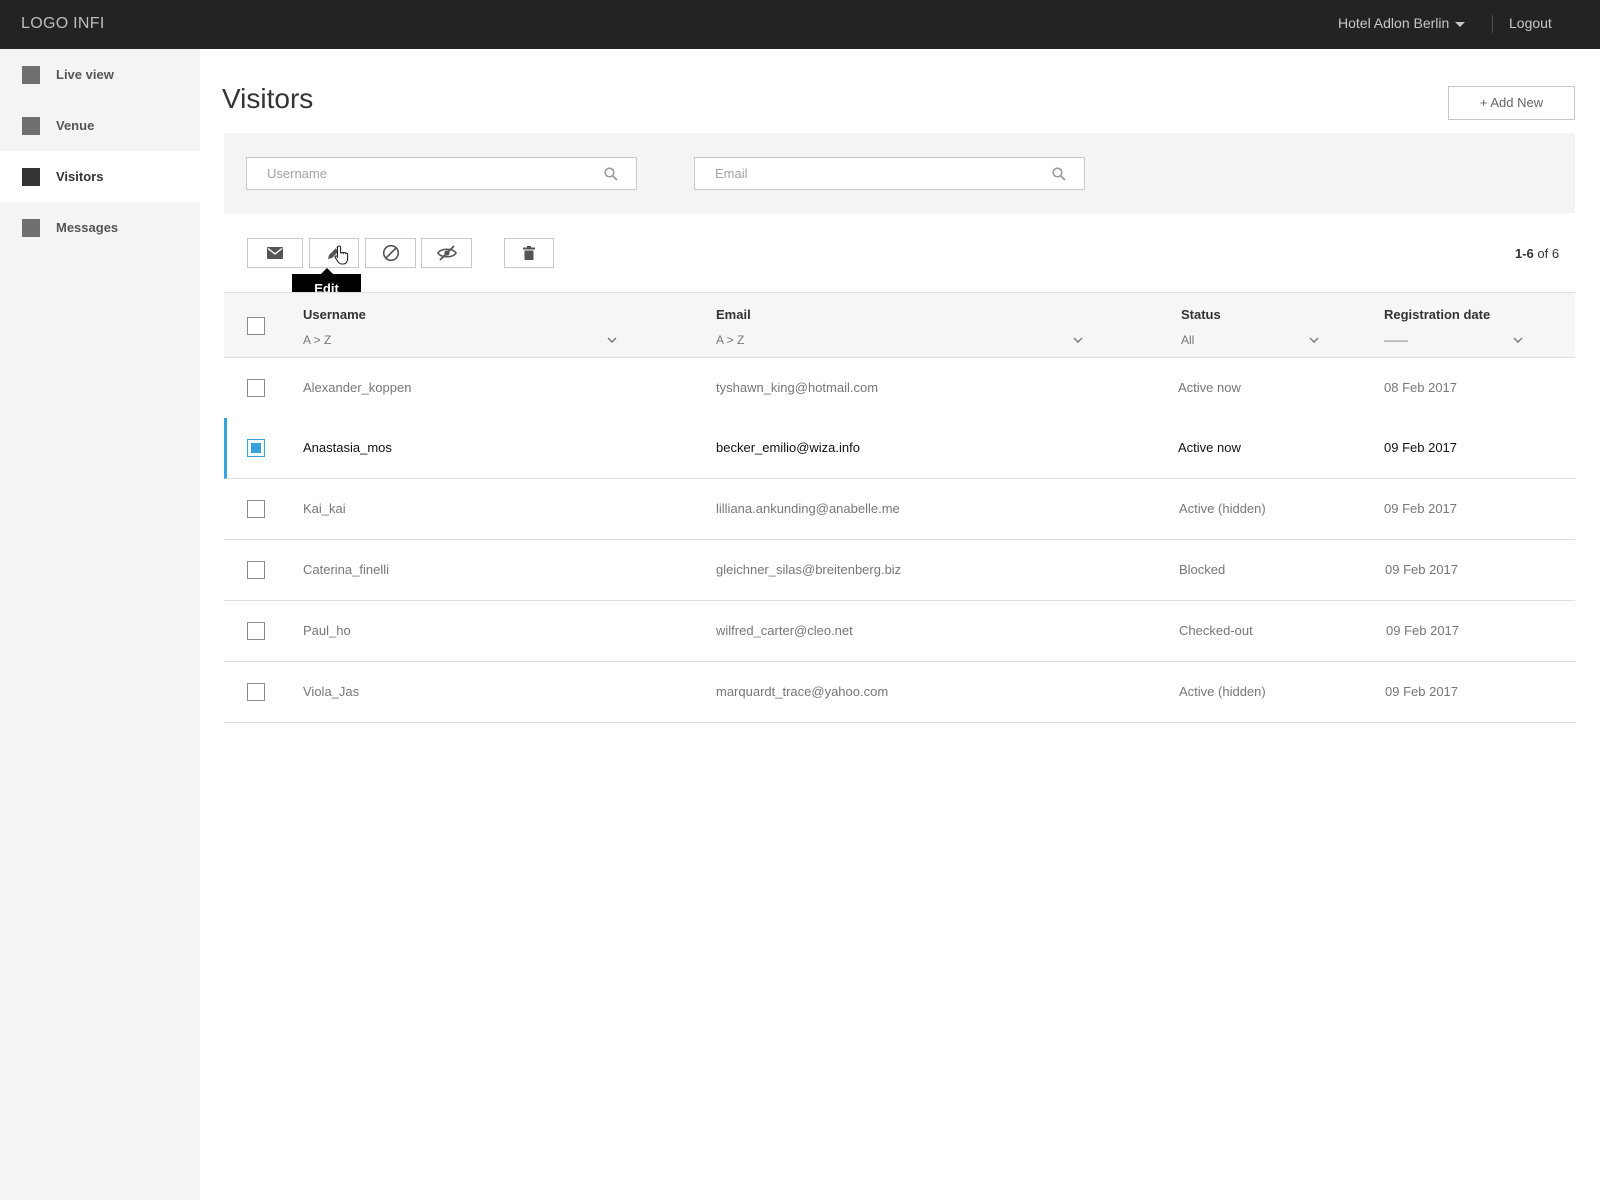 This screenshot has height=1200, width=1600. What do you see at coordinates (1421, 387) in the screenshot?
I see `date-cell: 08 Feb 2017` at bounding box center [1421, 387].